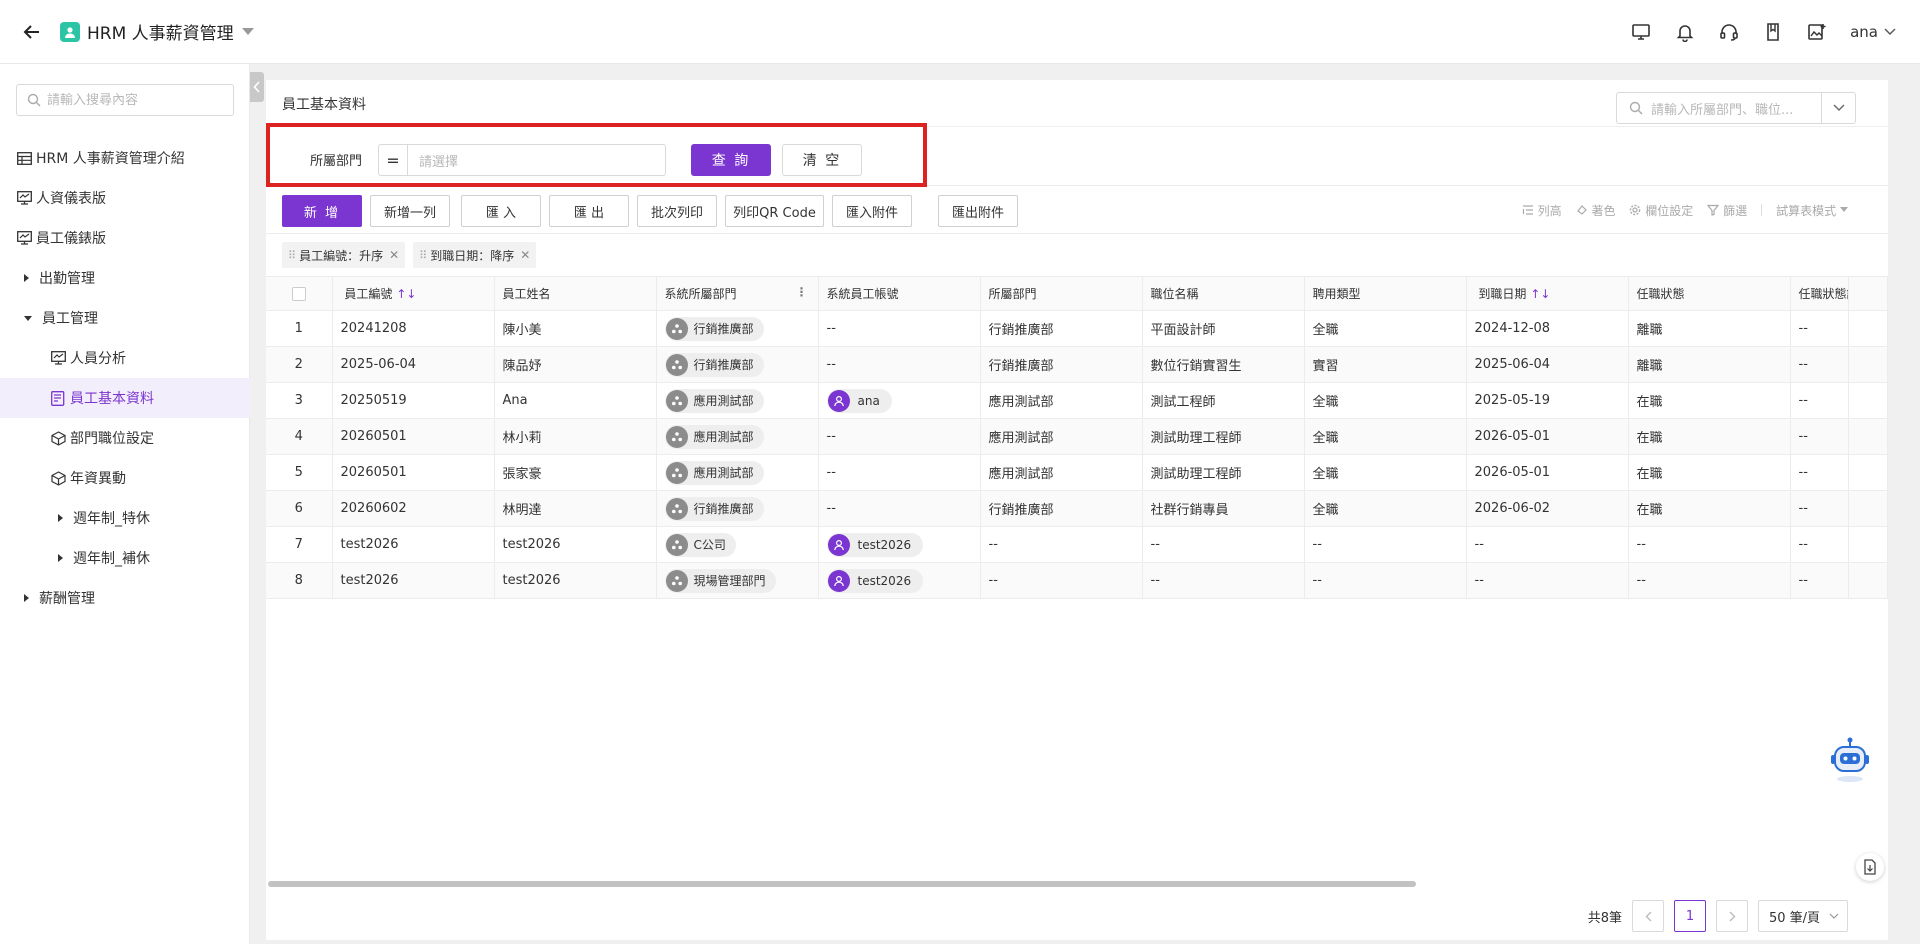 This screenshot has width=1920, height=944. I want to click on page-button-current: 1, so click(1690, 916).